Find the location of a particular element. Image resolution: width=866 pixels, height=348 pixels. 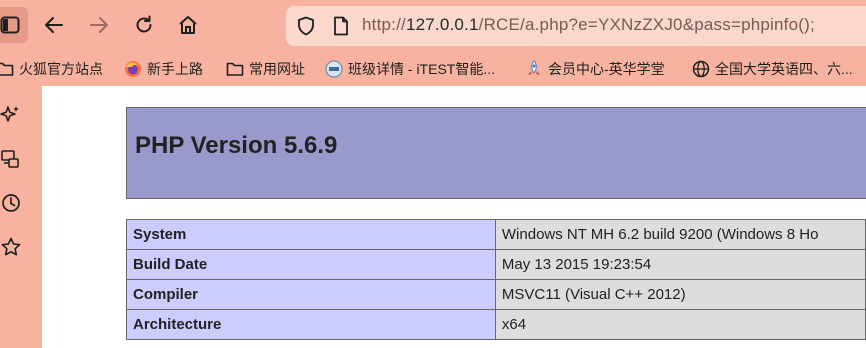

bookmarks-star-icon is located at coordinates (11, 247).